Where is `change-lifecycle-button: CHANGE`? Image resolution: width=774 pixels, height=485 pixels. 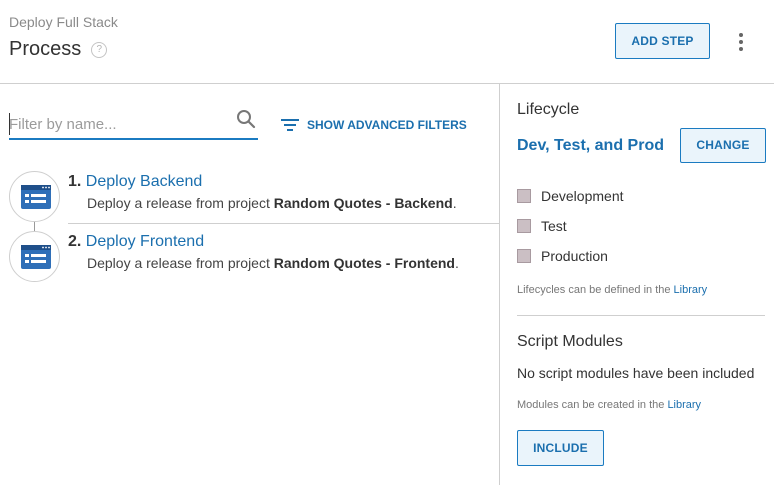
change-lifecycle-button: CHANGE is located at coordinates (723, 145).